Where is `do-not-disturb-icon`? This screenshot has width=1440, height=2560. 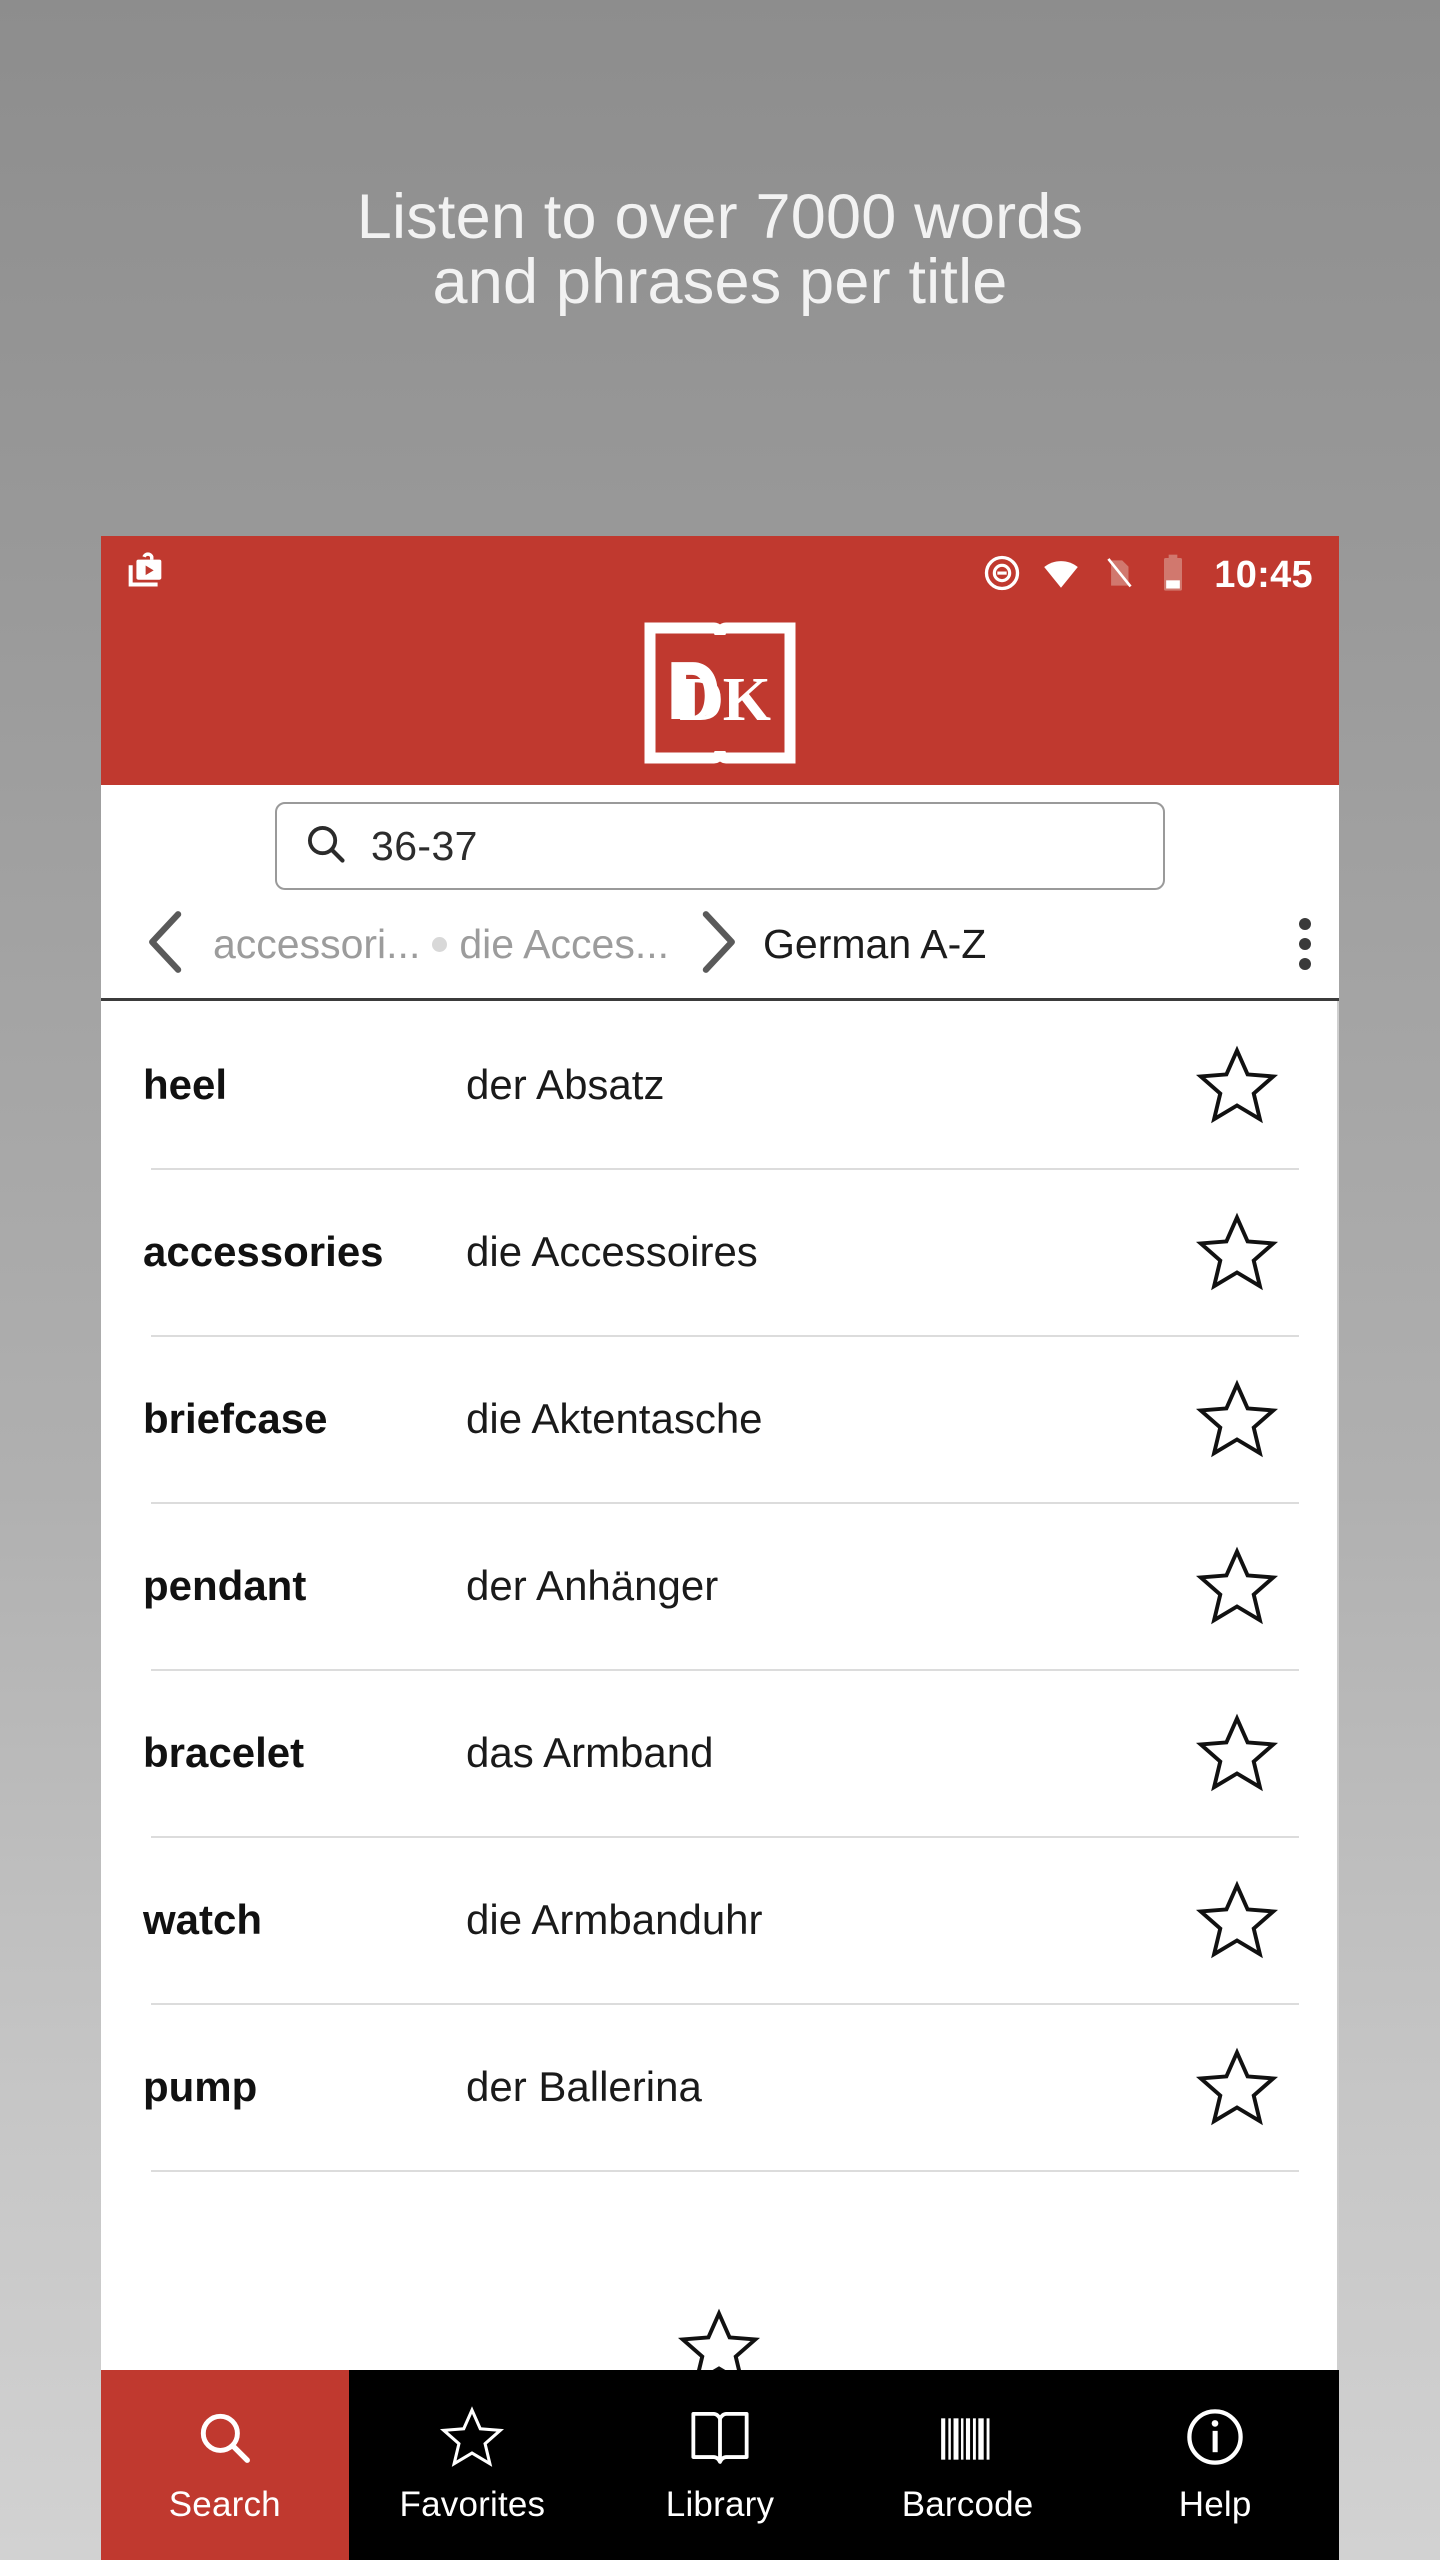 do-not-disturb-icon is located at coordinates (1002, 575).